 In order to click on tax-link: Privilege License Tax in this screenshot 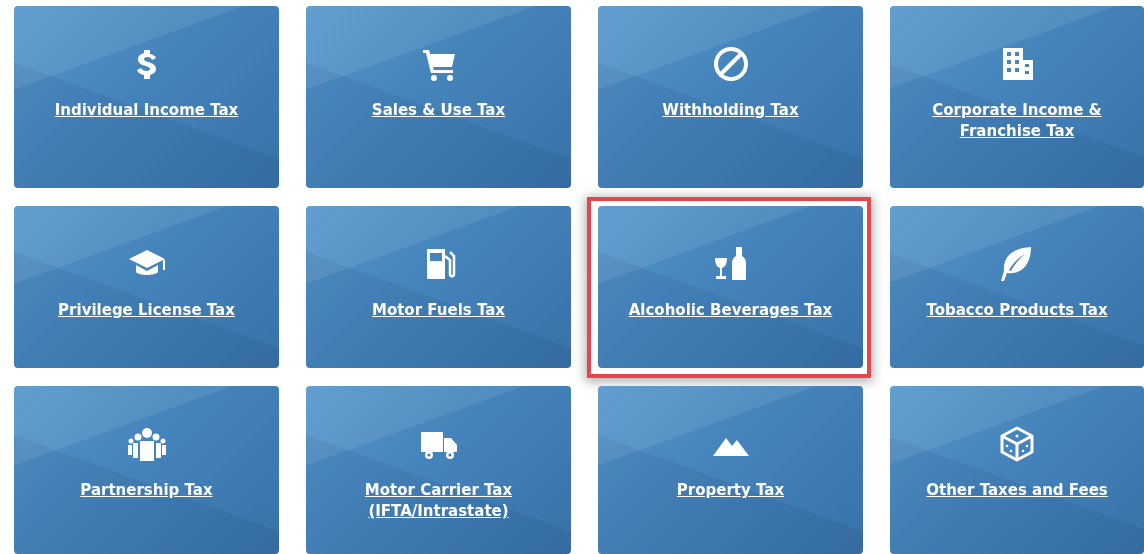, I will do `click(146, 310)`.